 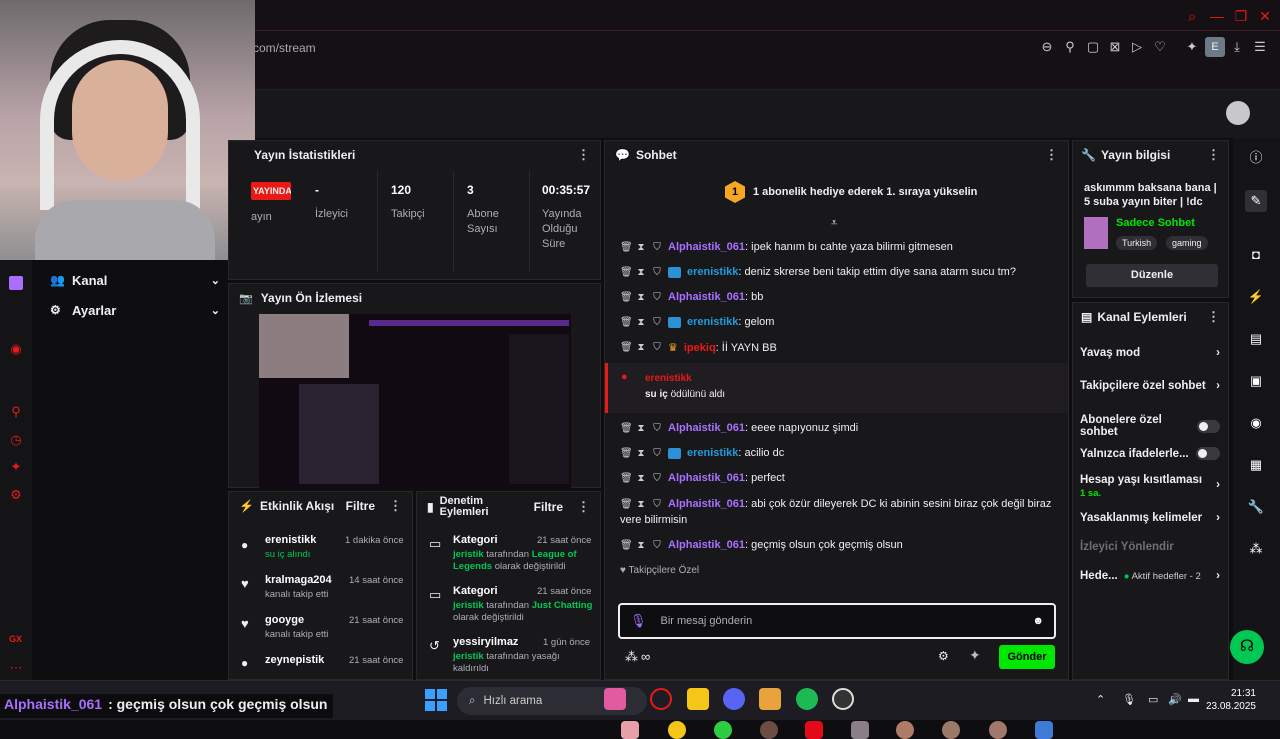 I want to click on subs-chat-toggle, so click(x=1208, y=426).